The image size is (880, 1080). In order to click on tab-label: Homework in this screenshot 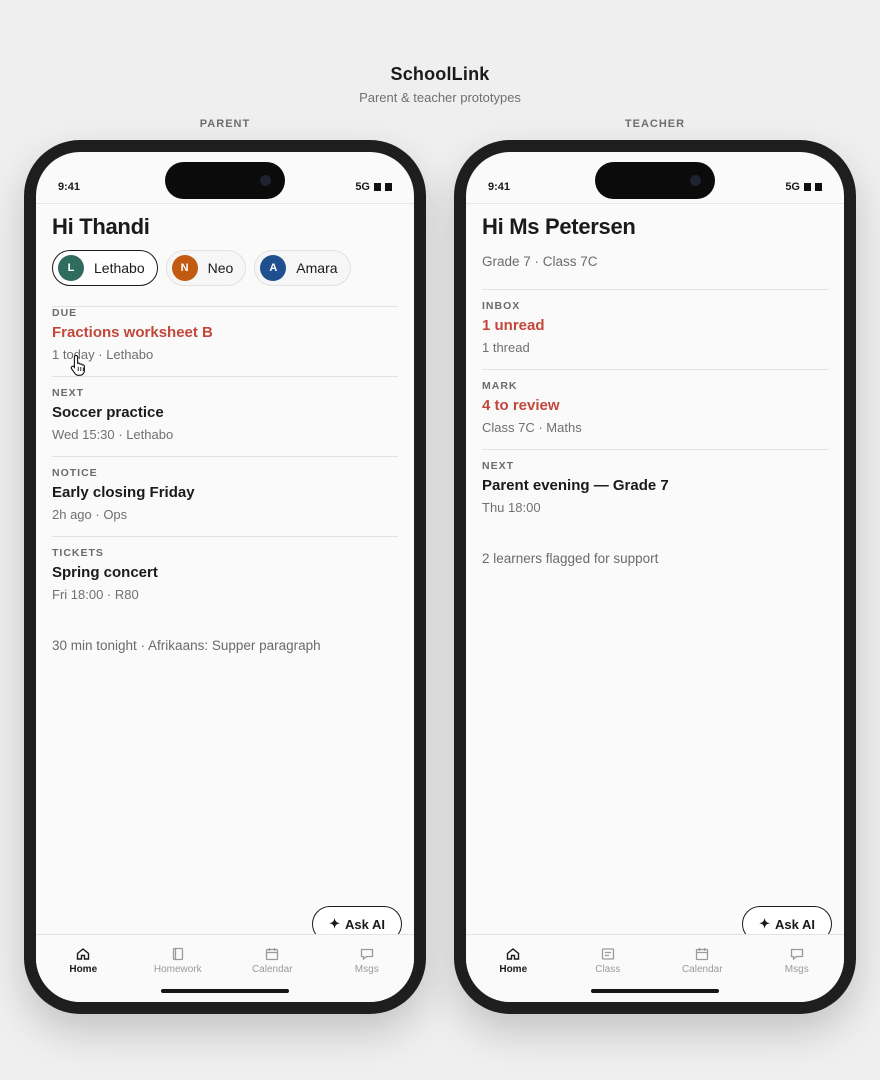, I will do `click(177, 969)`.